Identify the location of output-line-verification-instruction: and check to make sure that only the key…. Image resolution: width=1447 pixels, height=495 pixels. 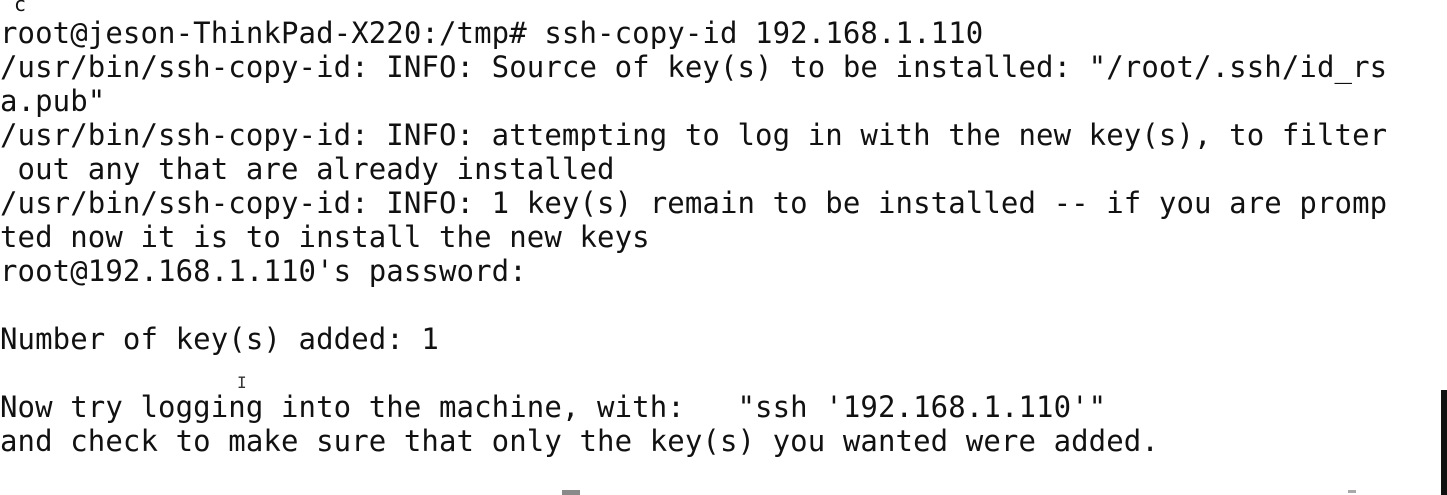
(579, 441).